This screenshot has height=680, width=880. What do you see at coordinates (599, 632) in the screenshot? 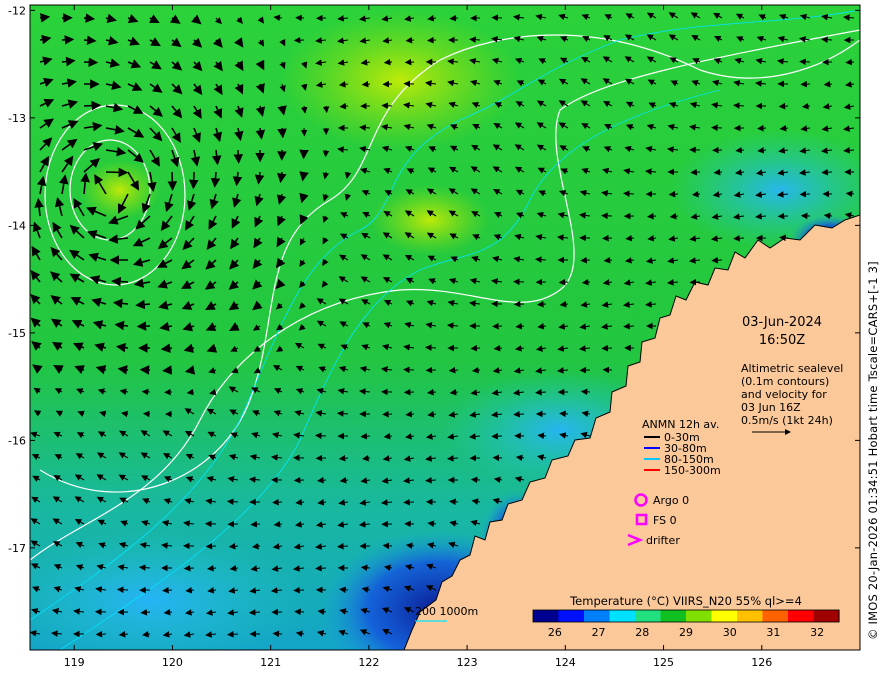
I see `colorbar-tick-label: 27` at bounding box center [599, 632].